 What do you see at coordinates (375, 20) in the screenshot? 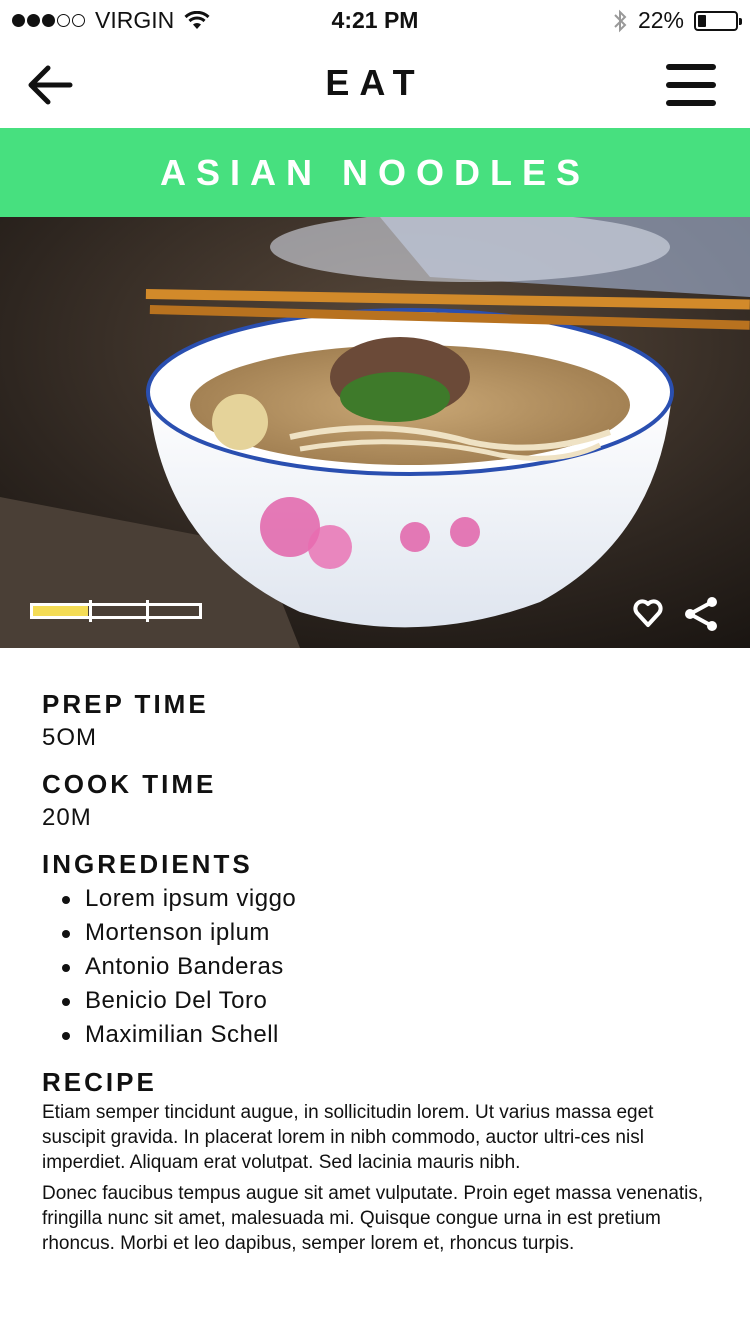
I see `status-bar: VIRGIN 4:21 PM 22%` at bounding box center [375, 20].